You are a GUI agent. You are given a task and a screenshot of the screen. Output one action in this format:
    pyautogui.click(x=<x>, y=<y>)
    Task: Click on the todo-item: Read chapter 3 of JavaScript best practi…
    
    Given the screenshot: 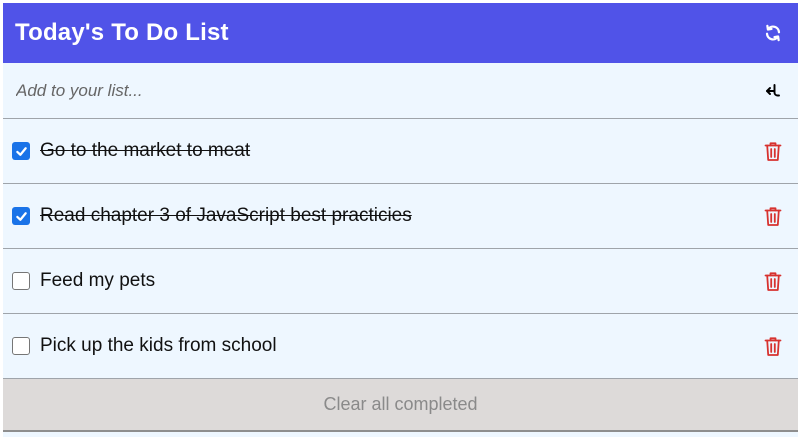 What is the action you would take?
    pyautogui.click(x=400, y=216)
    